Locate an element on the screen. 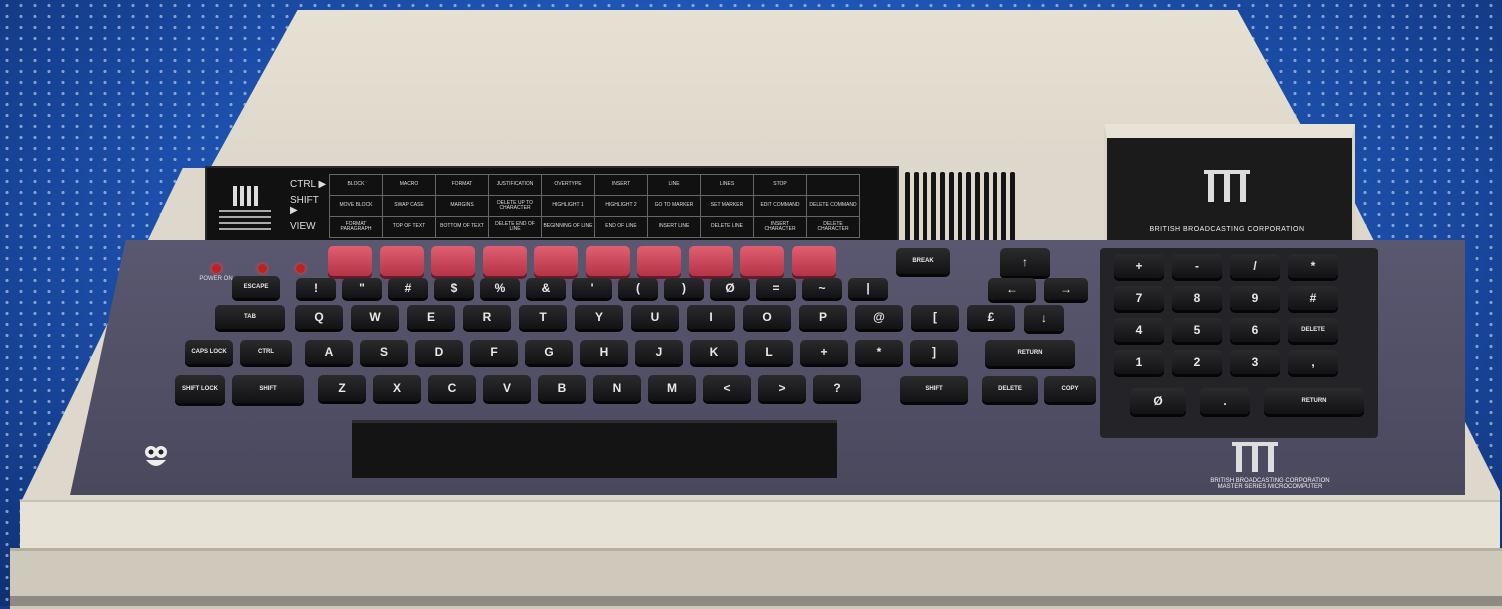  keyboard-key: T is located at coordinates (543, 317).